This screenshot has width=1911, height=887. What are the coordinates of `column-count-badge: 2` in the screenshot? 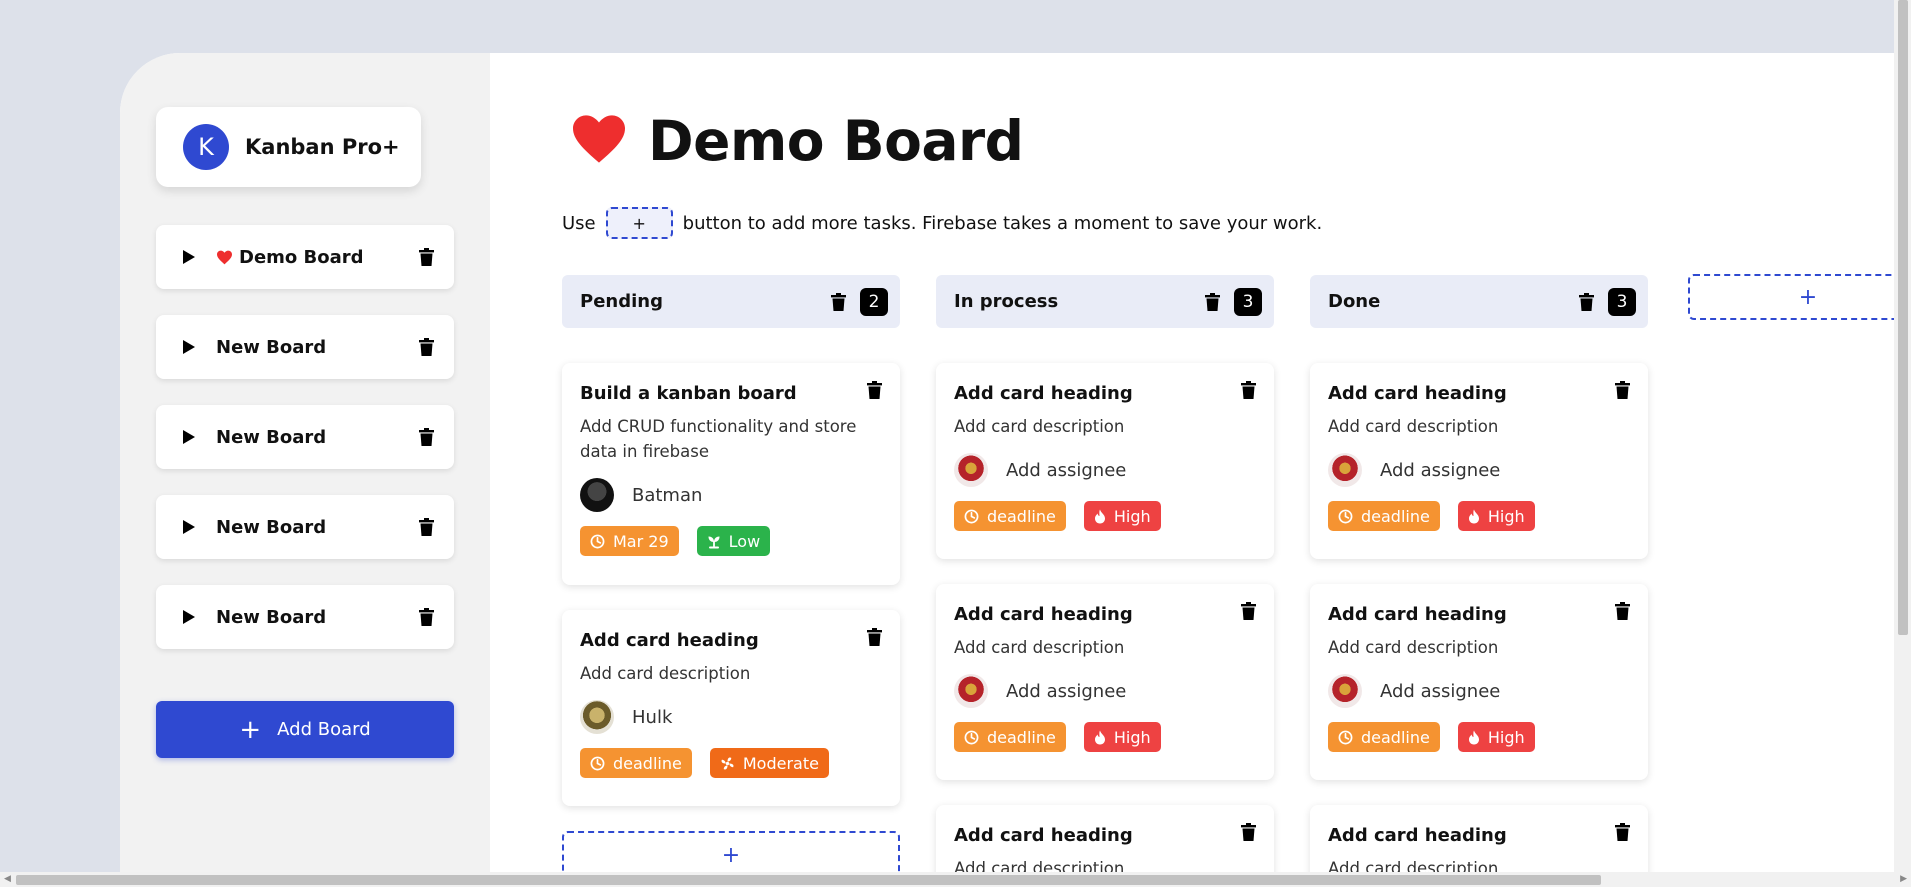 It's located at (874, 301).